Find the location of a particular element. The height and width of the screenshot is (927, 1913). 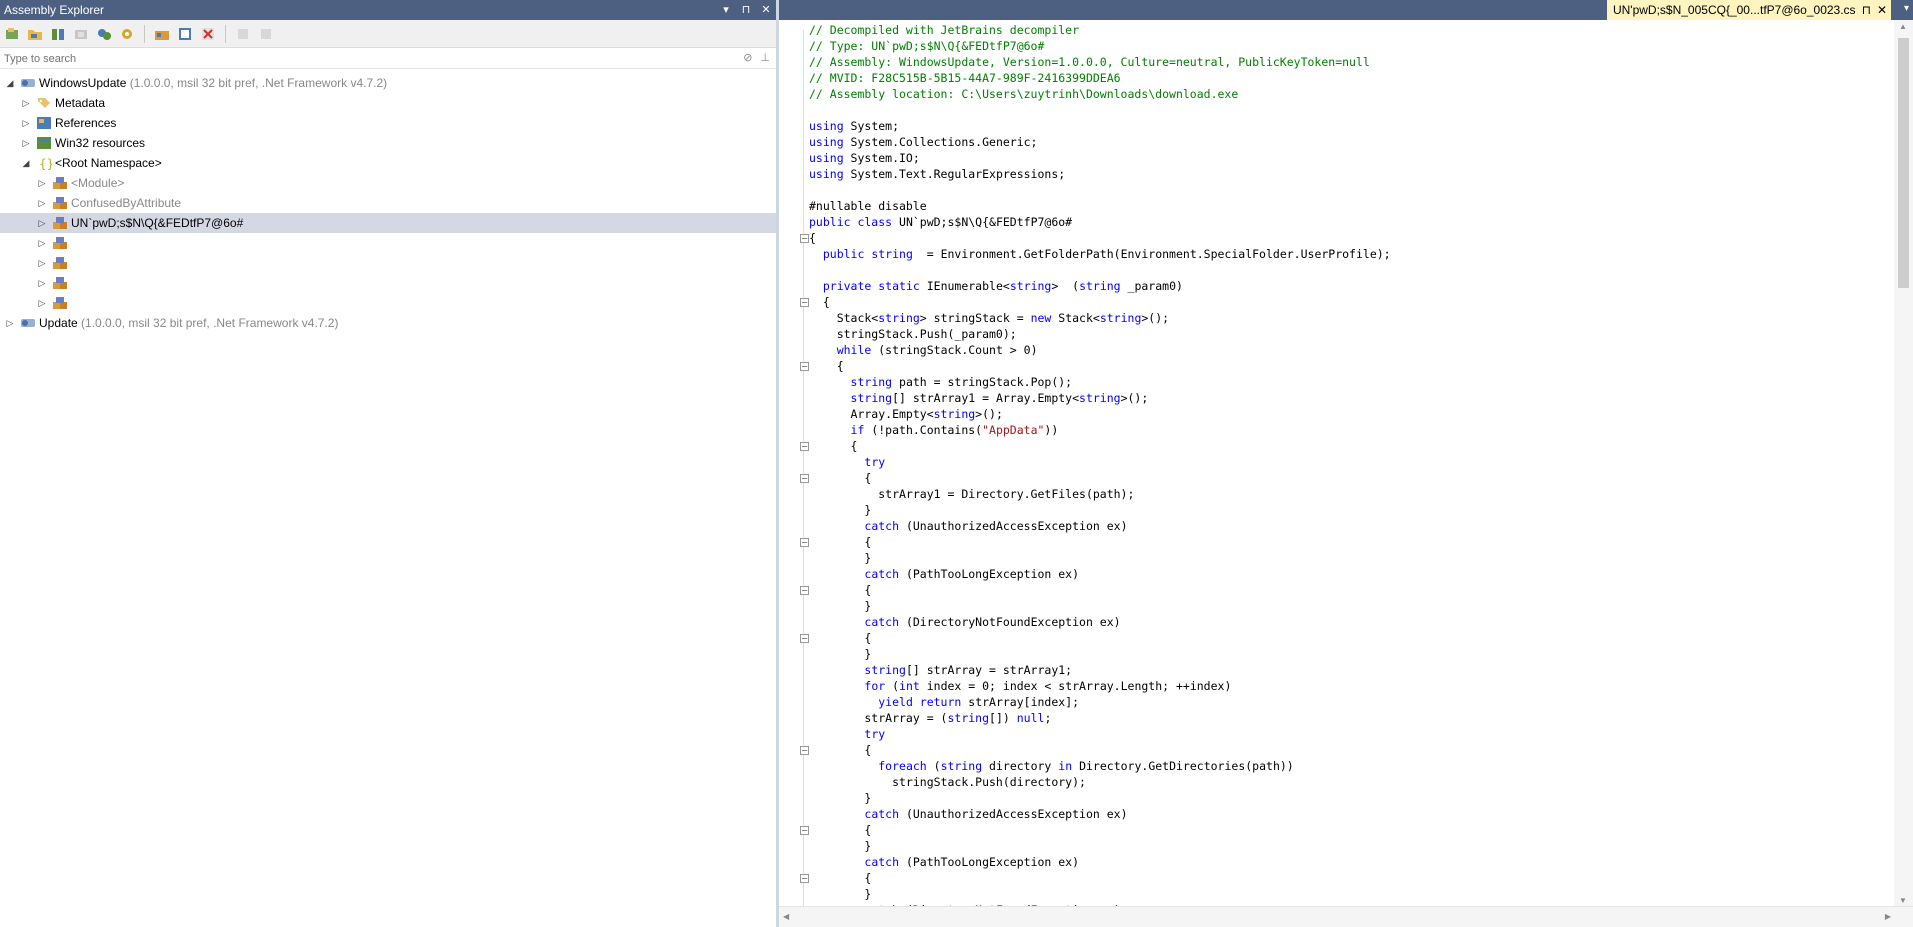

tab-pin-icon: ⊓ is located at coordinates (1866, 10).